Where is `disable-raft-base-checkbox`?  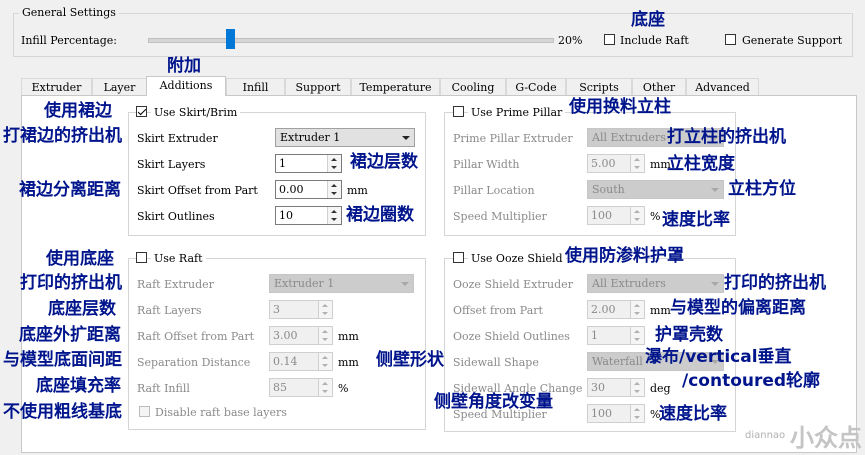
disable-raft-base-checkbox is located at coordinates (144, 411).